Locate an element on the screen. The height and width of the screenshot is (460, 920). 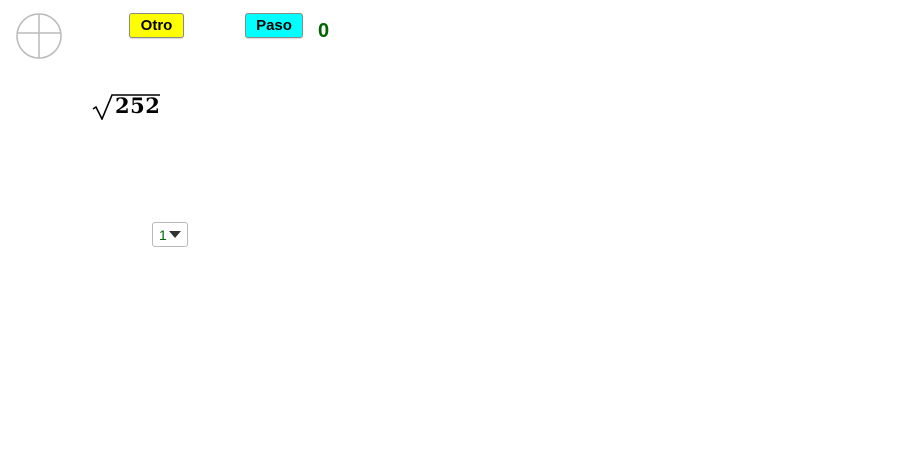
paso-button: Paso is located at coordinates (274, 25).